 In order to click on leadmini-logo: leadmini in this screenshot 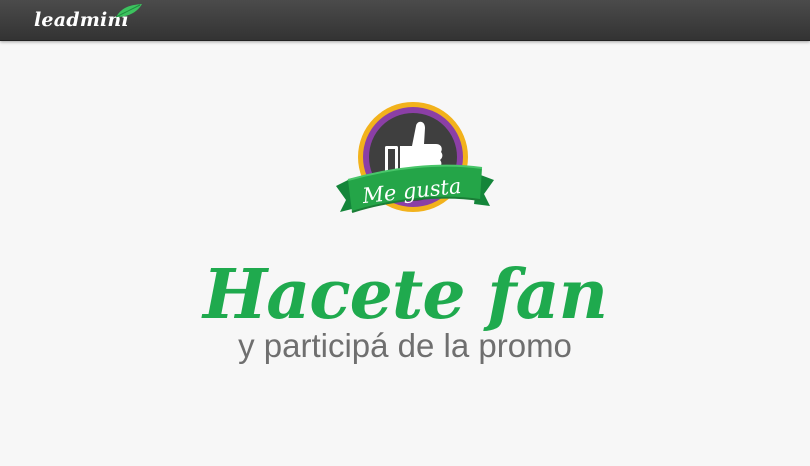, I will do `click(88, 19)`.